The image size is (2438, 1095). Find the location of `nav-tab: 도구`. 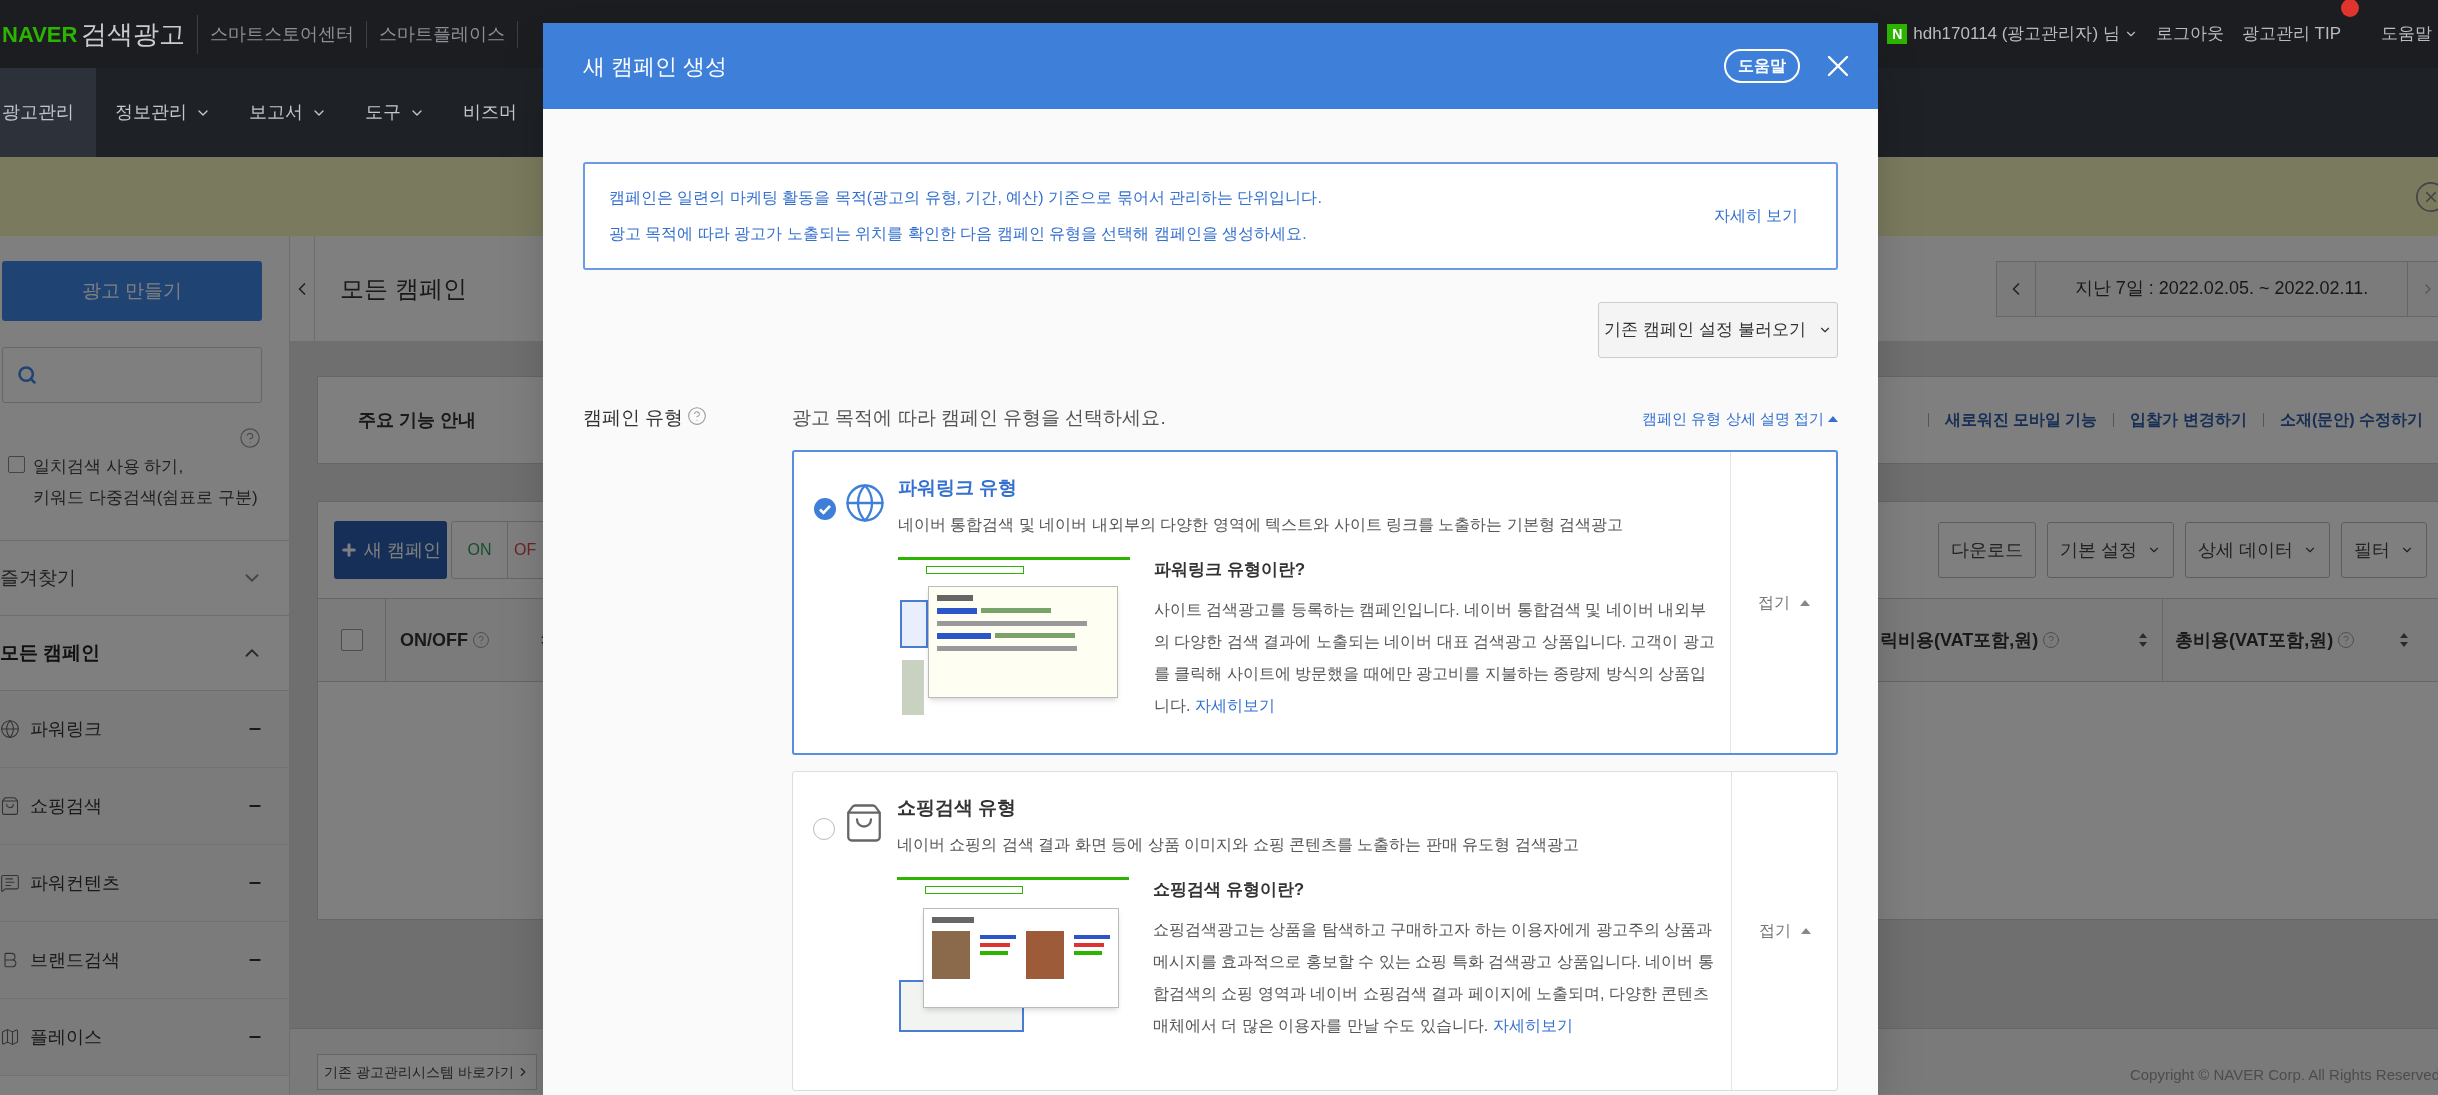

nav-tab: 도구 is located at coordinates (395, 112).